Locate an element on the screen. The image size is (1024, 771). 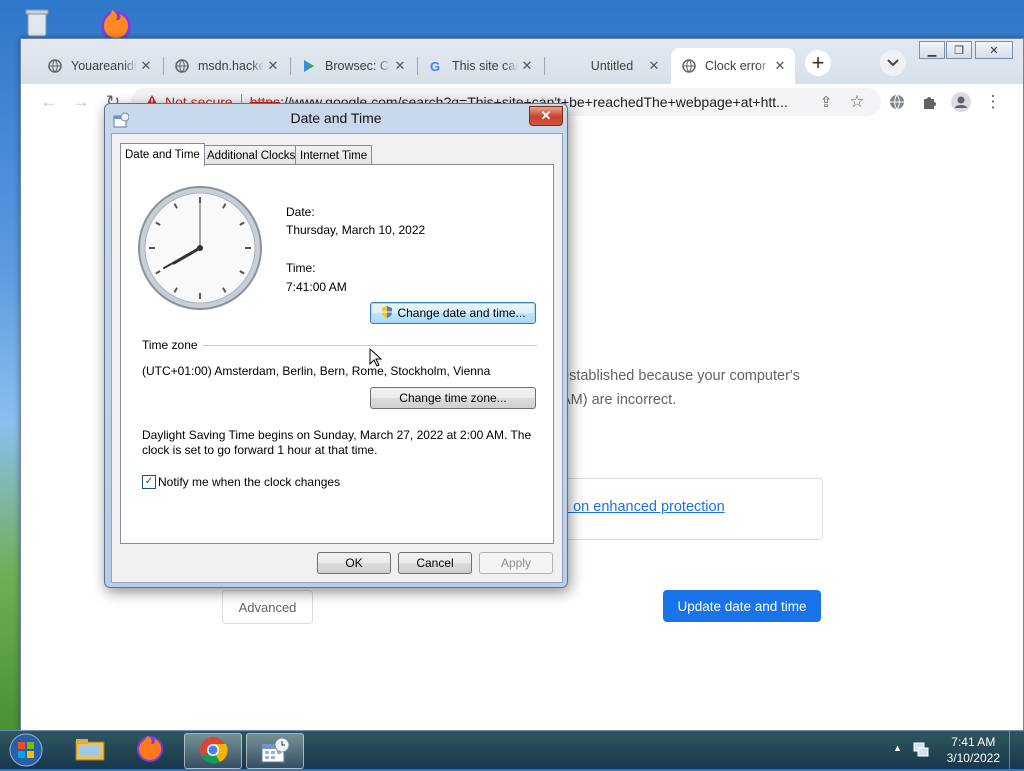
taskbar-date-time is located at coordinates (275, 751).